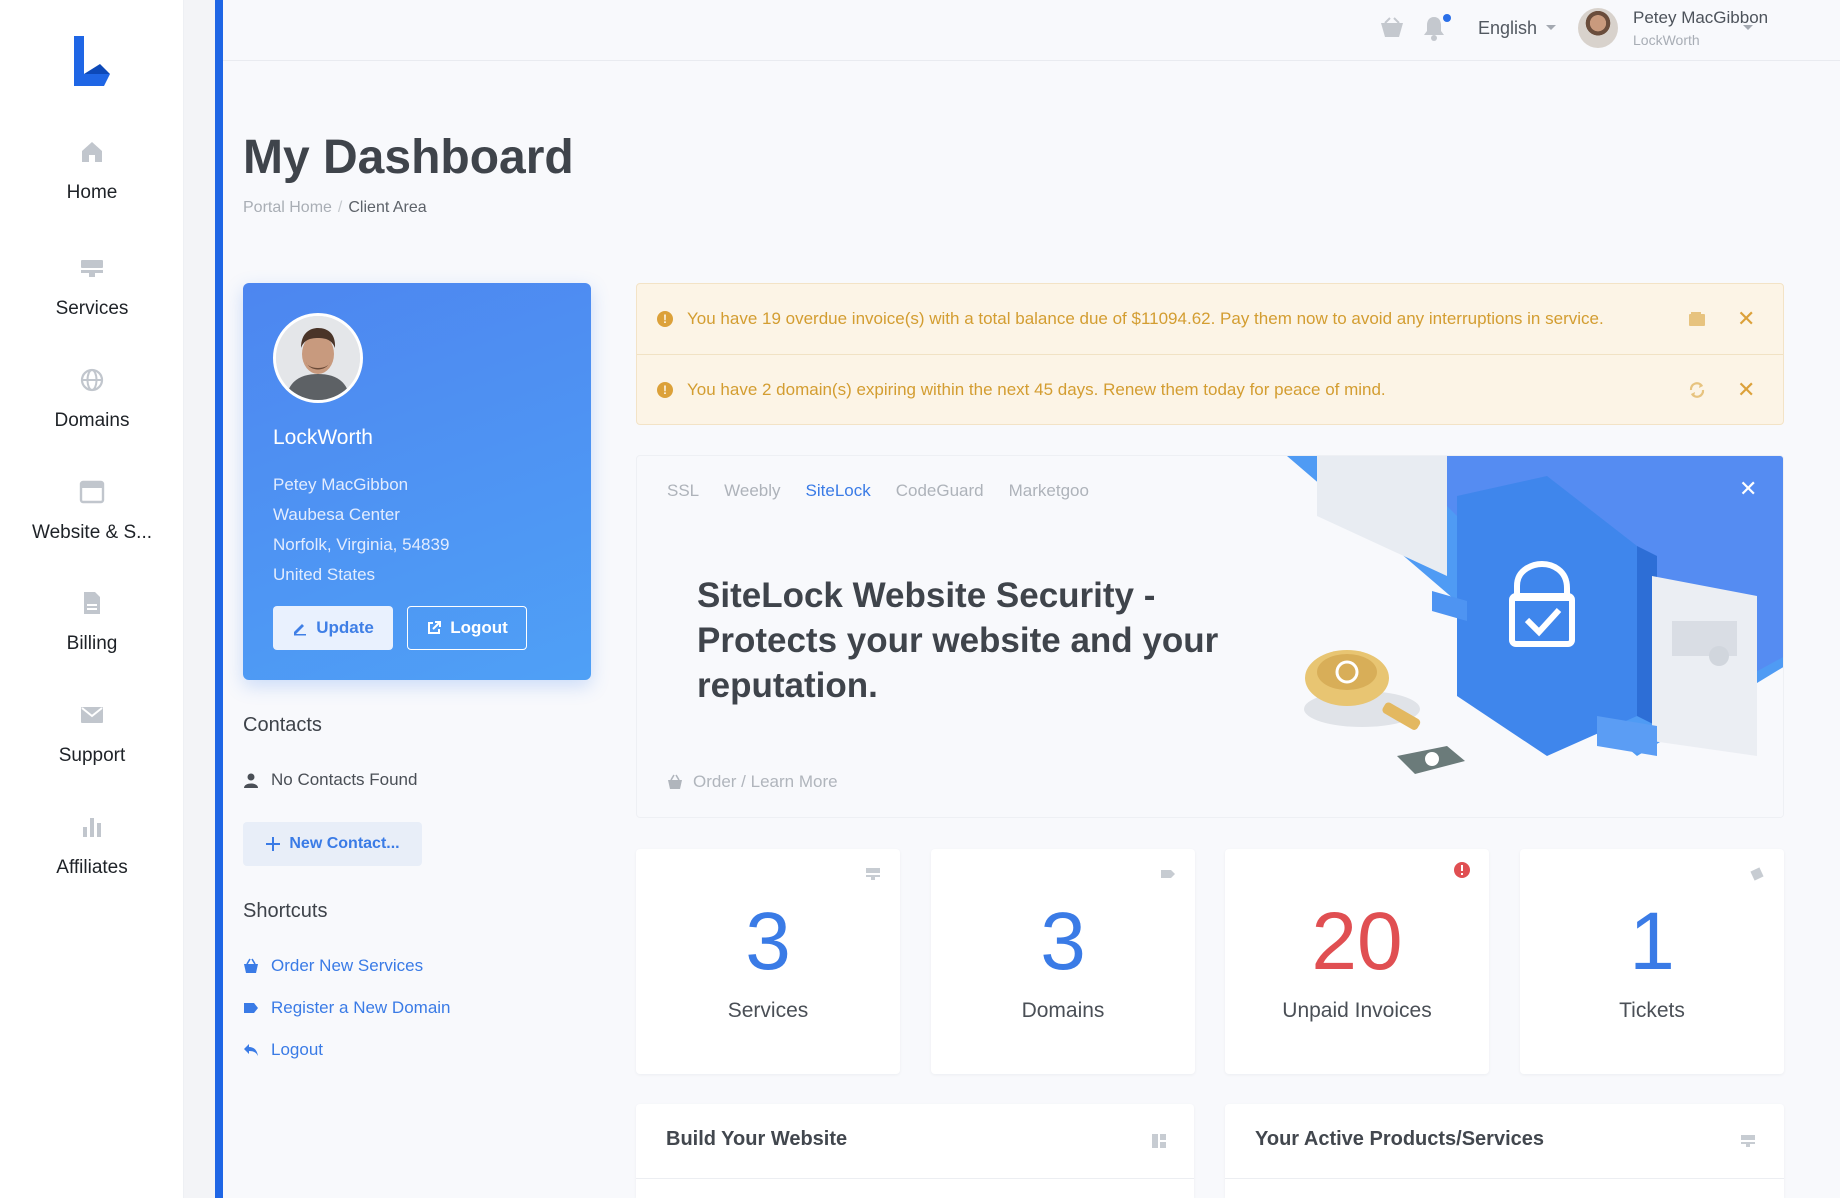  What do you see at coordinates (318, 358) in the screenshot?
I see `profile-avatar` at bounding box center [318, 358].